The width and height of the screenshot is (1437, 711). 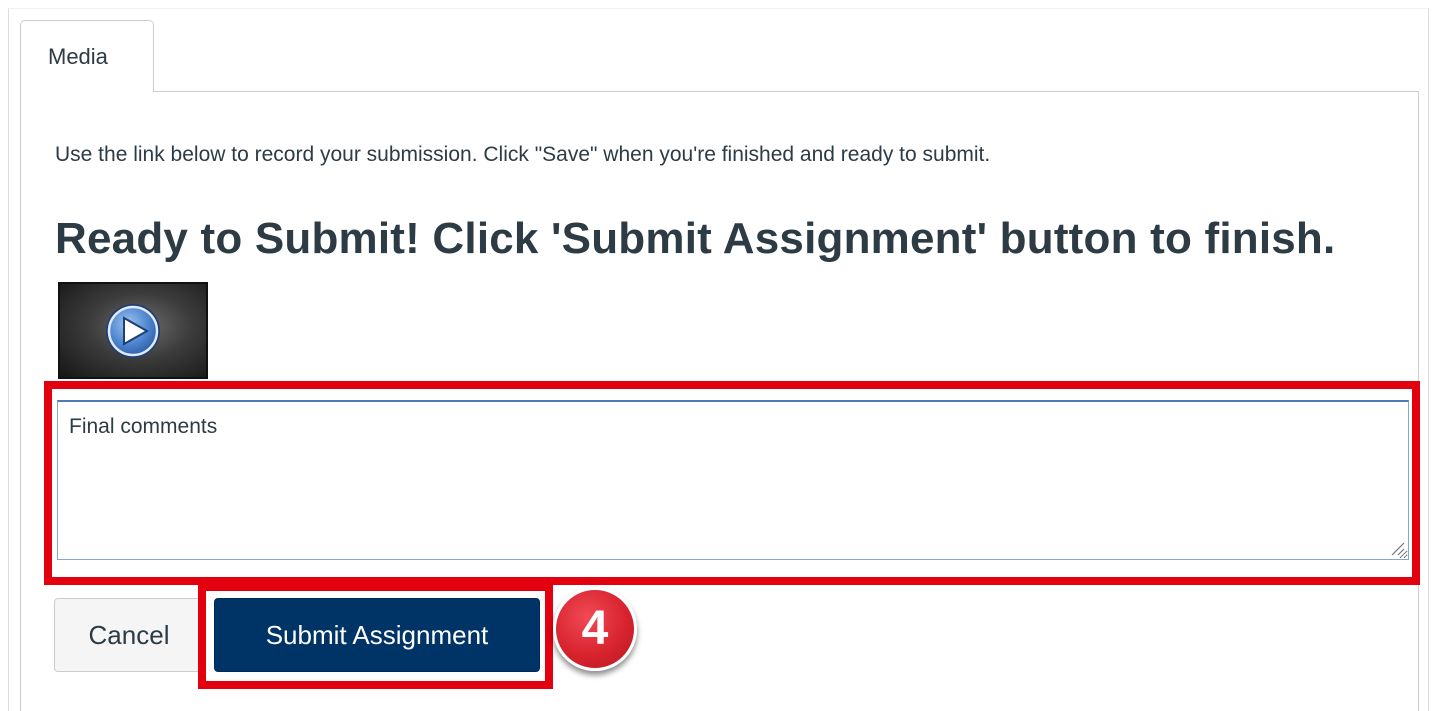 What do you see at coordinates (595, 629) in the screenshot?
I see `step-number-badge: 4` at bounding box center [595, 629].